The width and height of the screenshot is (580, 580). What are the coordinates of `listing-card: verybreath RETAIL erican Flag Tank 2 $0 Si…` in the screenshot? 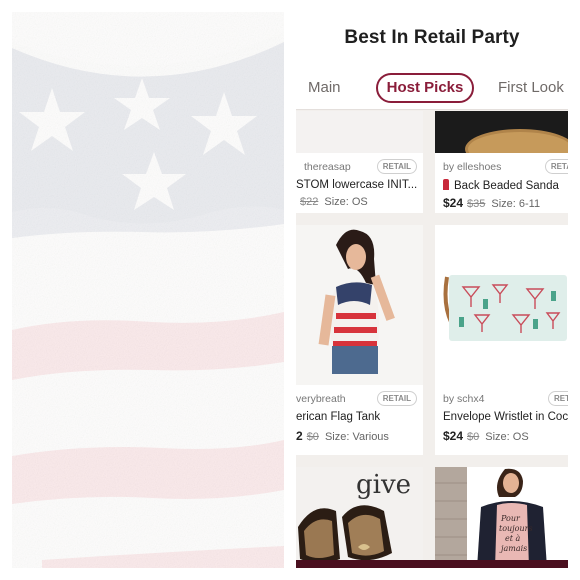 It's located at (359, 340).